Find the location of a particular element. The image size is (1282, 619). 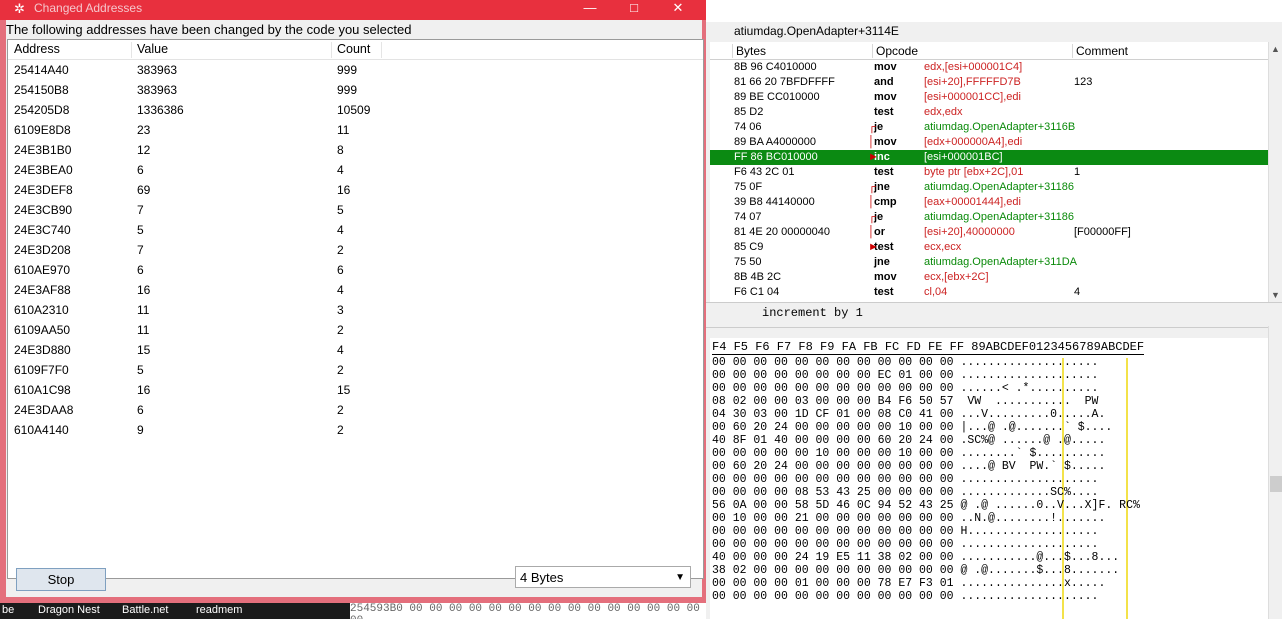

scroll-up-icon: ▲ is located at coordinates (1275, 49).